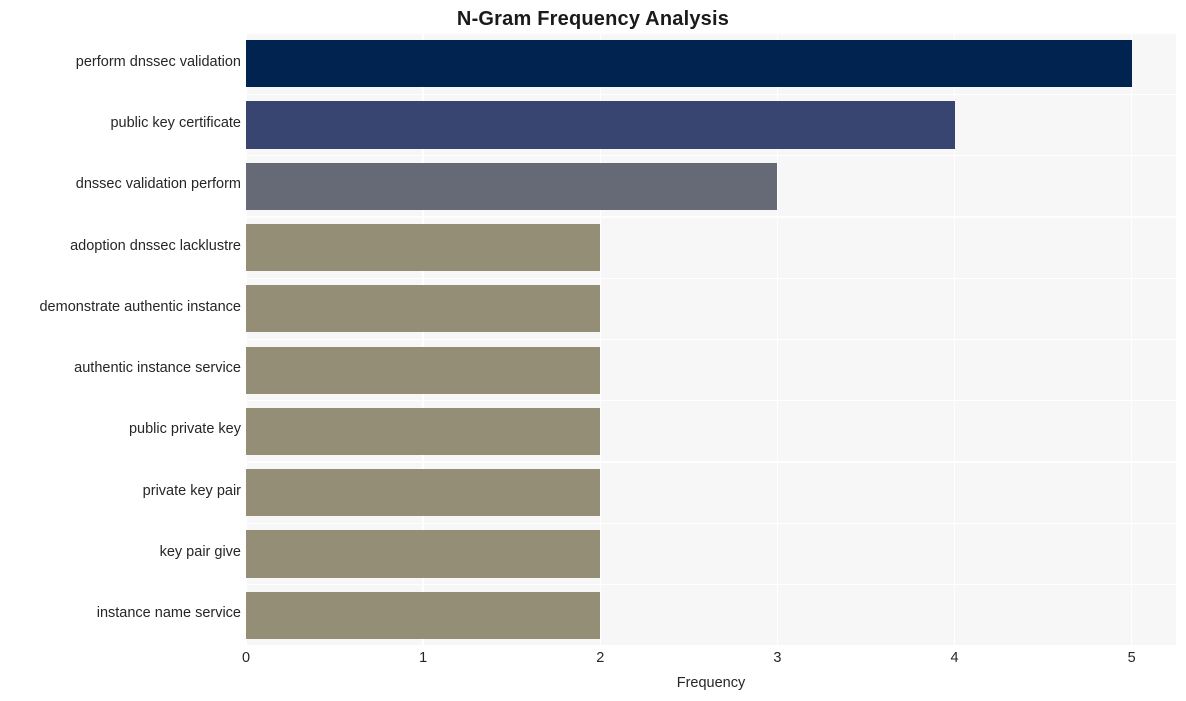 The width and height of the screenshot is (1186, 701). What do you see at coordinates (954, 658) in the screenshot?
I see `x-tick-label: 4` at bounding box center [954, 658].